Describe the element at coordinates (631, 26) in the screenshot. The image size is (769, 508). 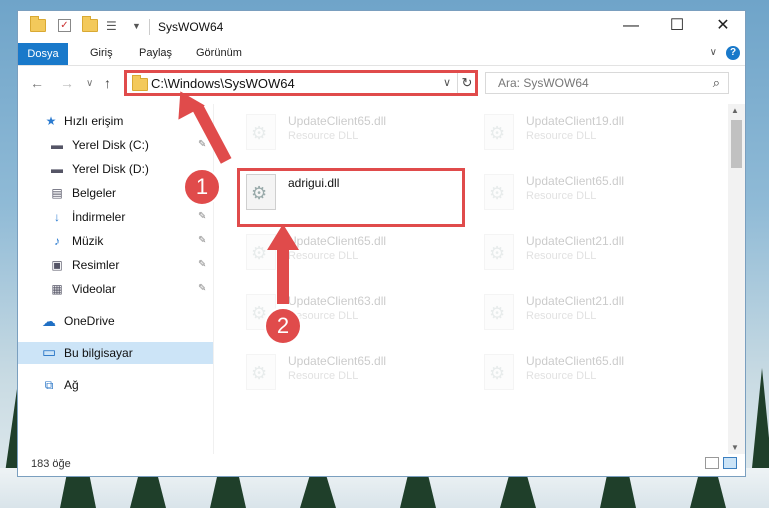
I see `minimize-button: —` at that location.